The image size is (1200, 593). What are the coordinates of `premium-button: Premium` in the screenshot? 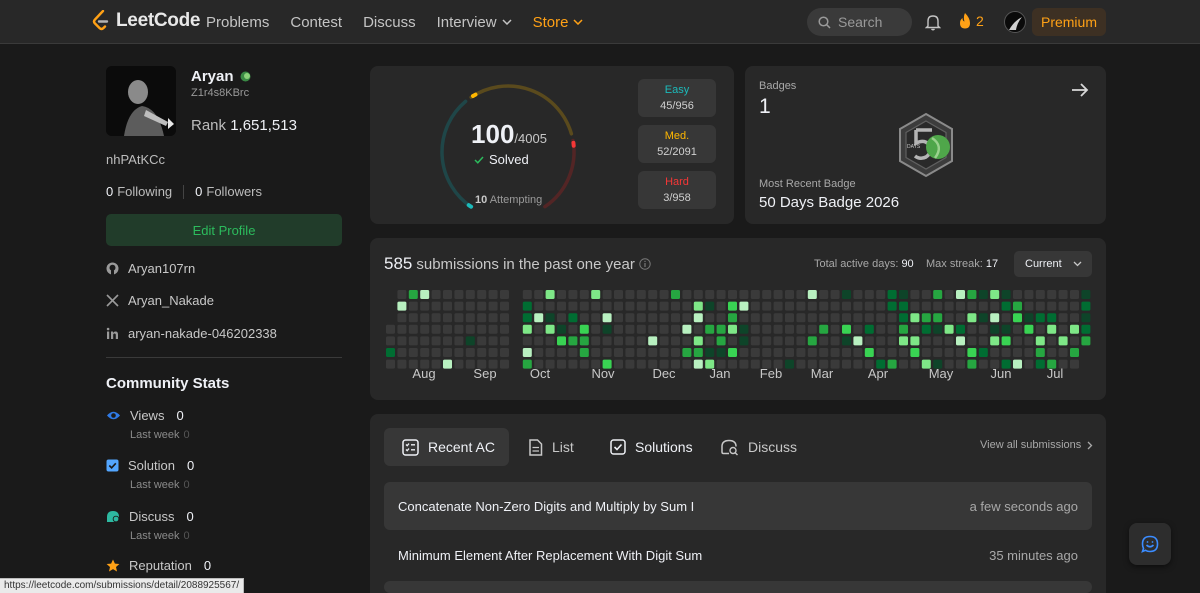 It's located at (1069, 22).